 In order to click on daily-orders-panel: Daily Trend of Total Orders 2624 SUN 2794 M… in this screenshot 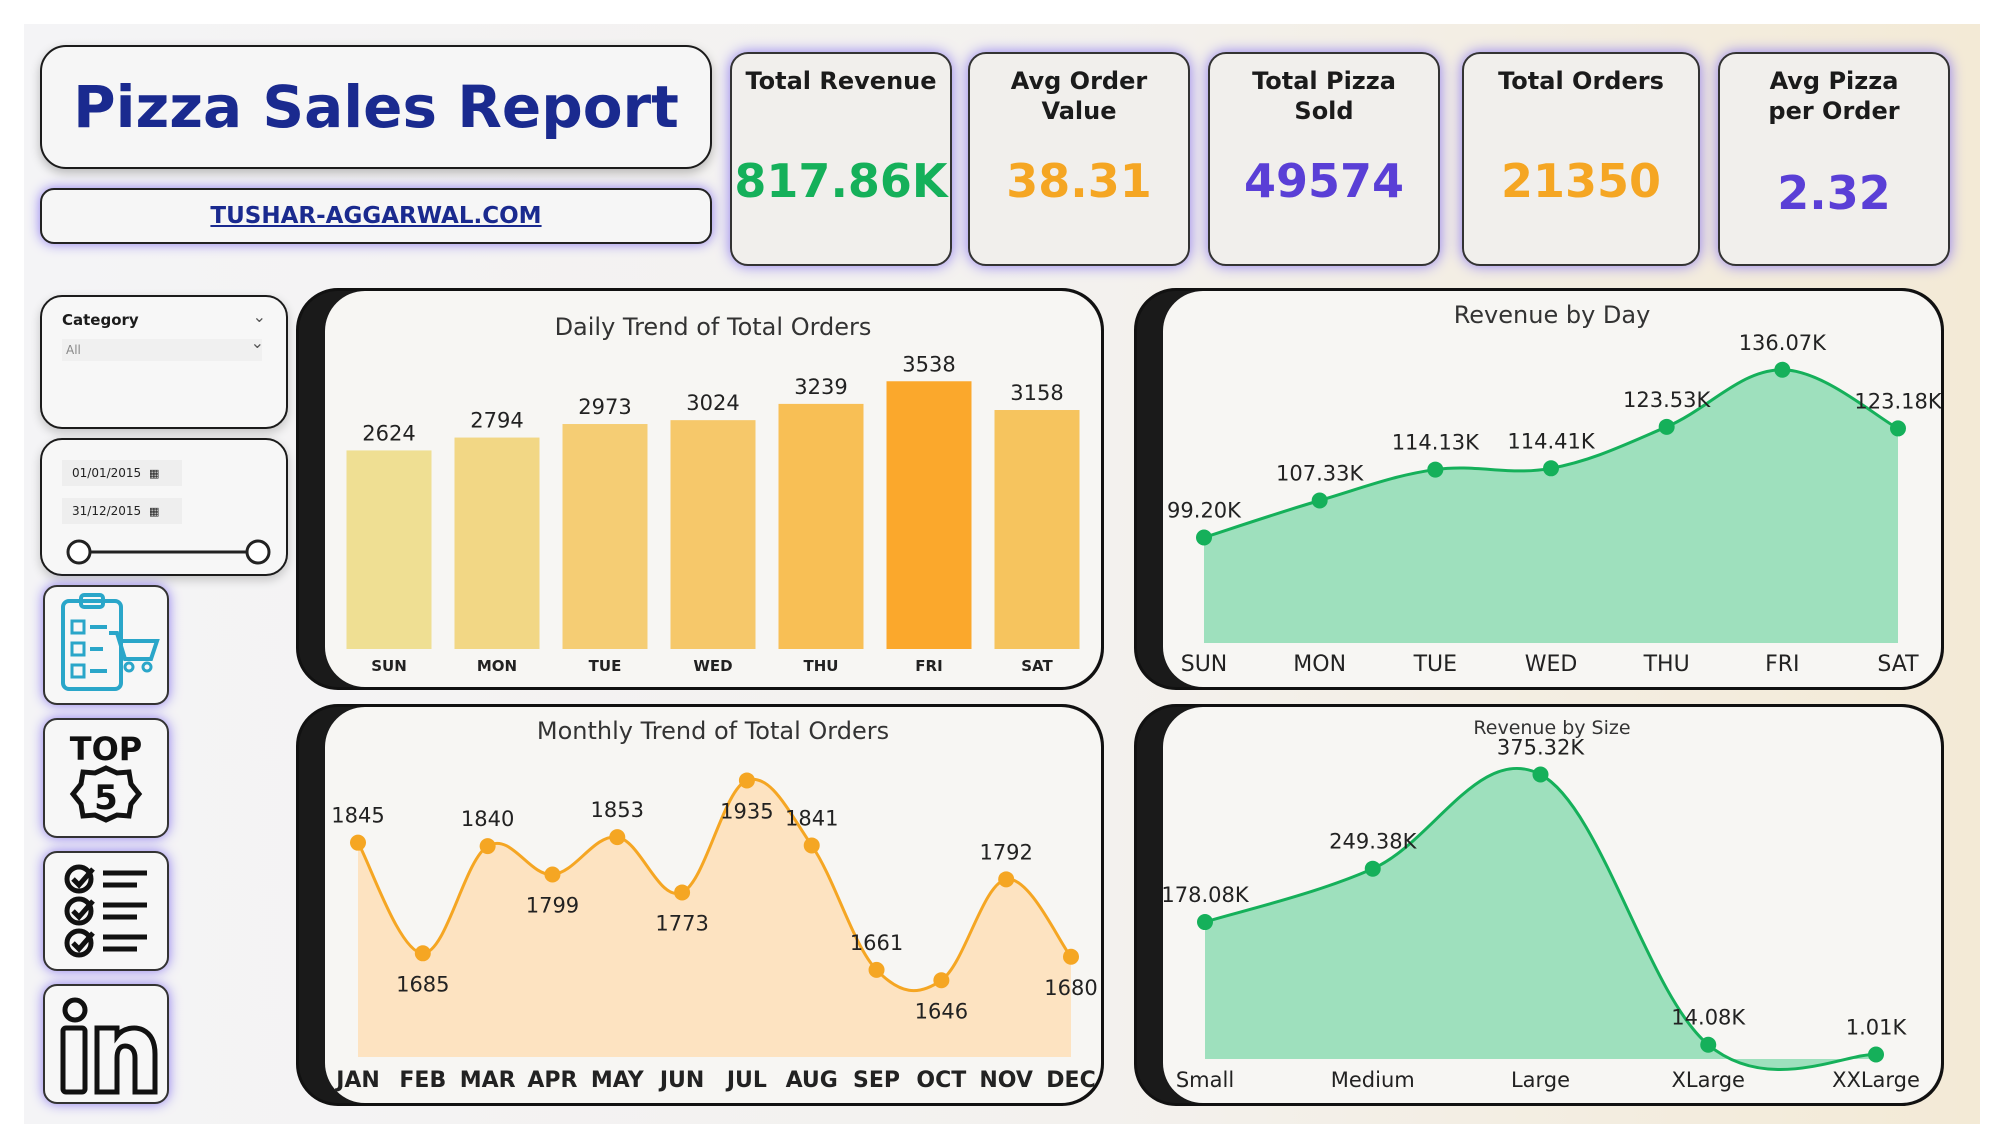, I will do `click(700, 489)`.